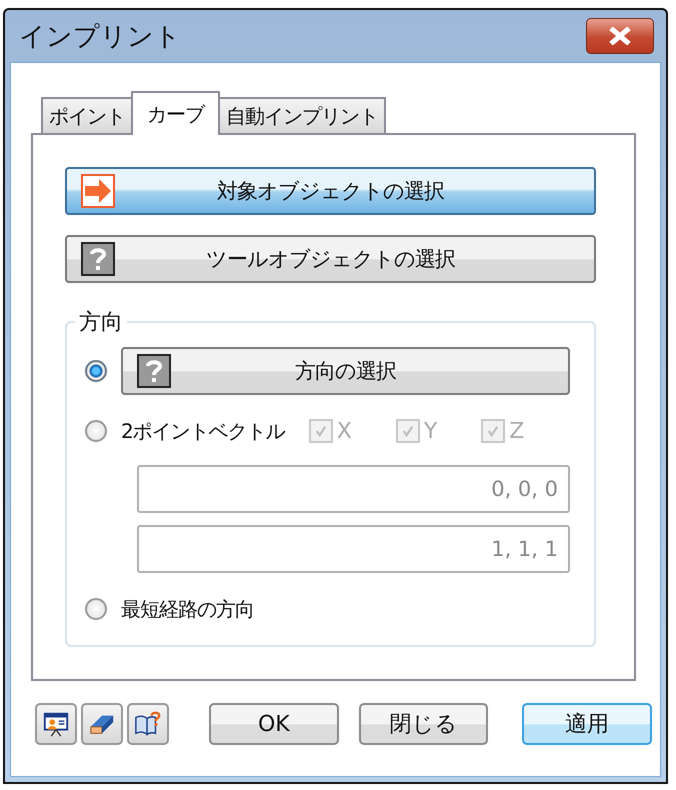 This screenshot has width=676, height=790. I want to click on radio-label: 2ポイントベクトル, so click(203, 431).